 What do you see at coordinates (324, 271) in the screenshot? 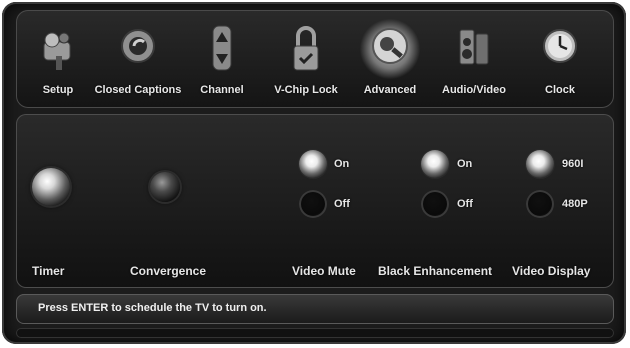
I see `video-mute-label: Video Mute` at bounding box center [324, 271].